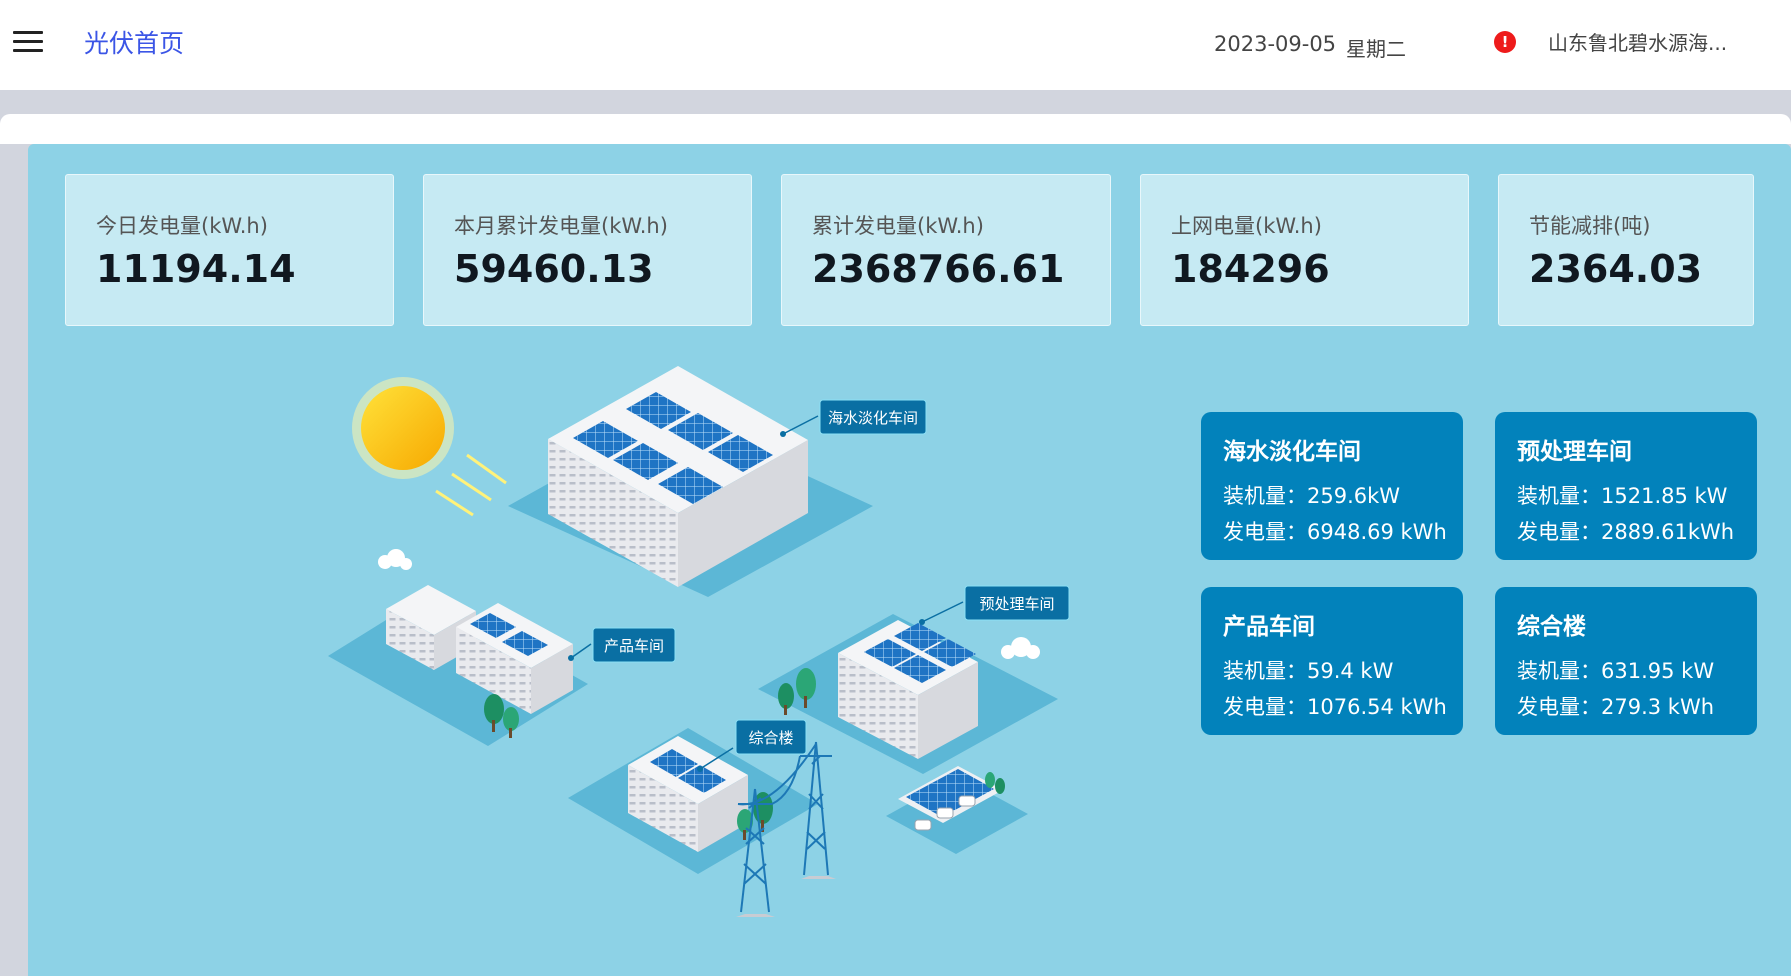 This screenshot has height=976, width=1791. Describe the element at coordinates (1250, 269) in the screenshot. I see `stat-value: 184296` at that location.